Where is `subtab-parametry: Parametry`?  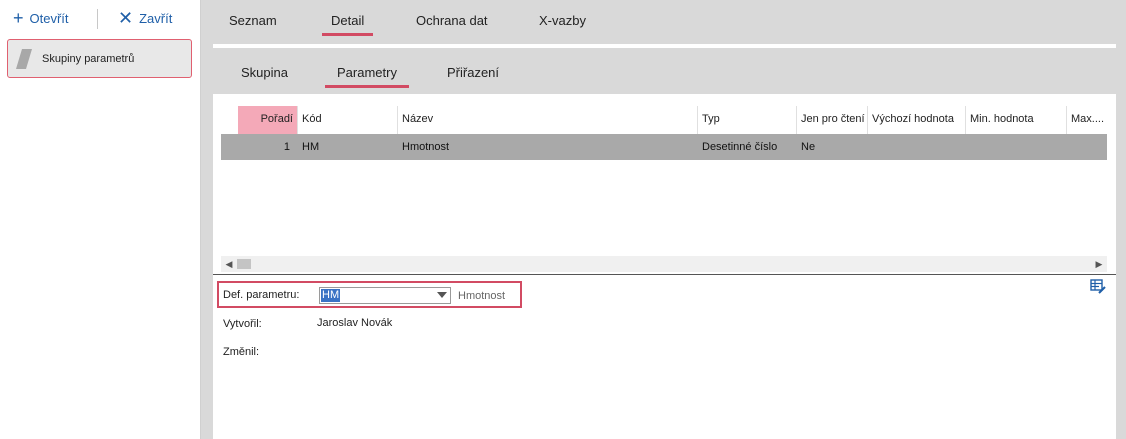
subtab-parametry: Parametry is located at coordinates (367, 76).